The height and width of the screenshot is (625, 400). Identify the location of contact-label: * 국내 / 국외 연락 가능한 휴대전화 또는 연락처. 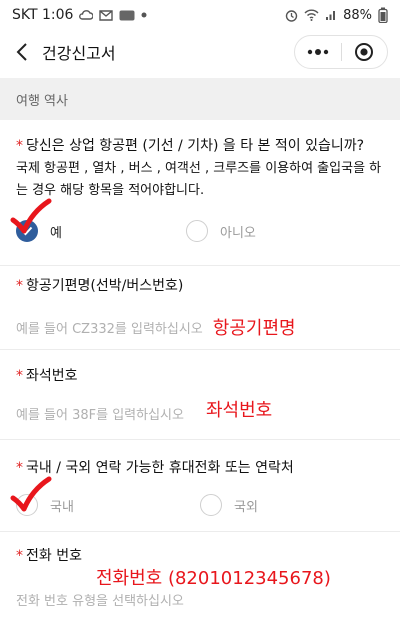
(200, 468).